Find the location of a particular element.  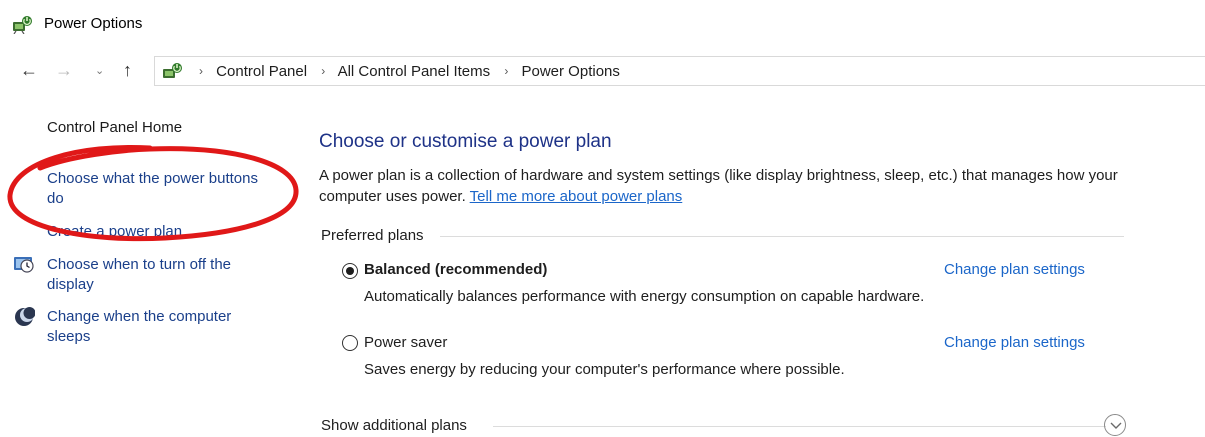

power-saver-change-settings-link: Change plan settings is located at coordinates (1014, 342).